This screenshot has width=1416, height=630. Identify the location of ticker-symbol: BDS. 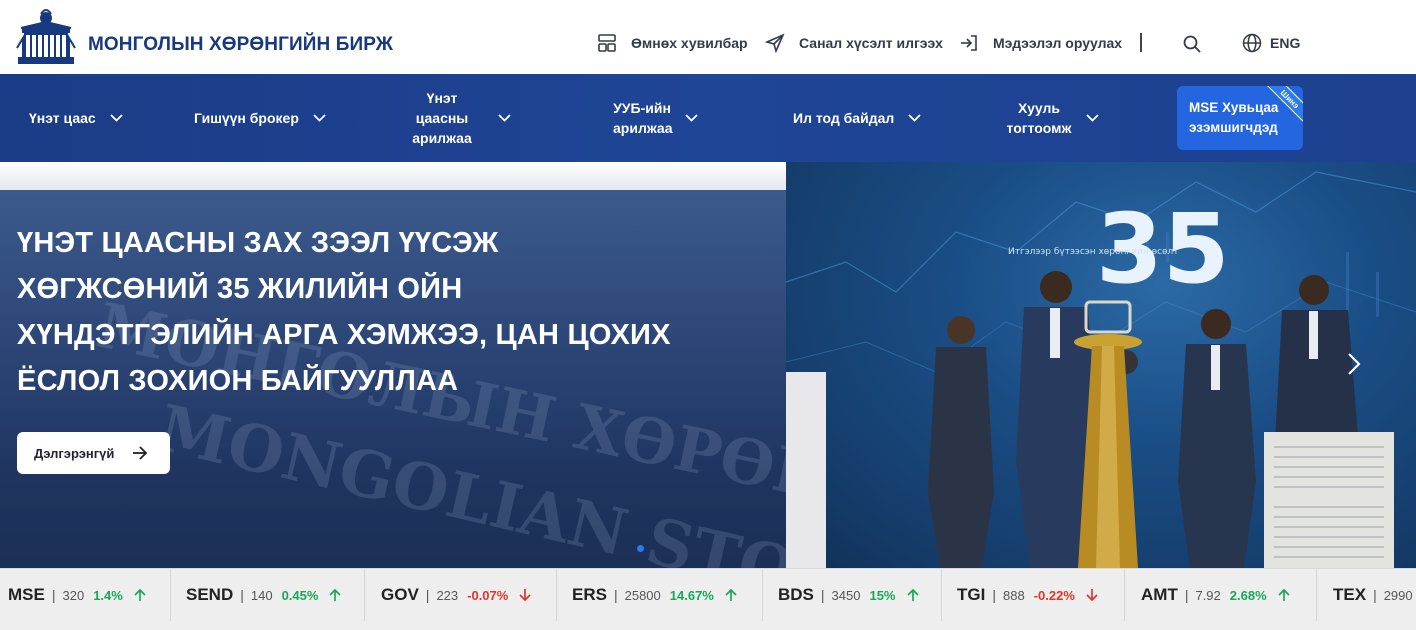
(796, 594).